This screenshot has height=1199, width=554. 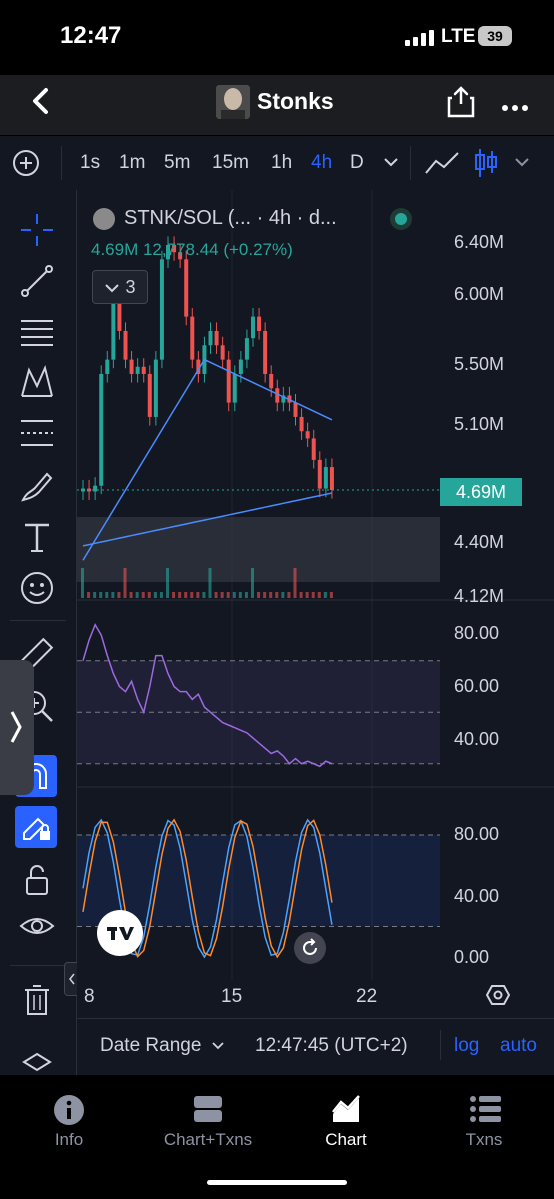 I want to click on timeframe-1s: 1s, so click(x=90, y=163).